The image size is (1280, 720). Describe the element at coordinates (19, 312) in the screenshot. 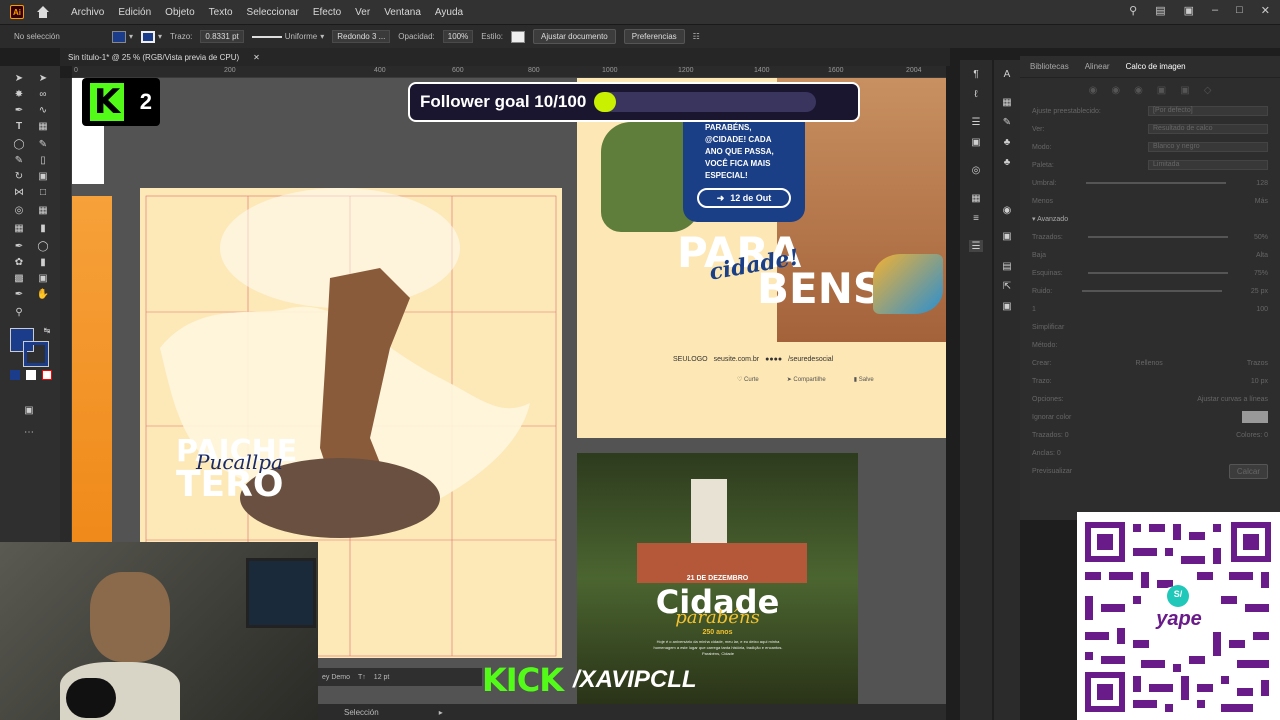

I see `zoom-tool-icon: ⚲` at that location.